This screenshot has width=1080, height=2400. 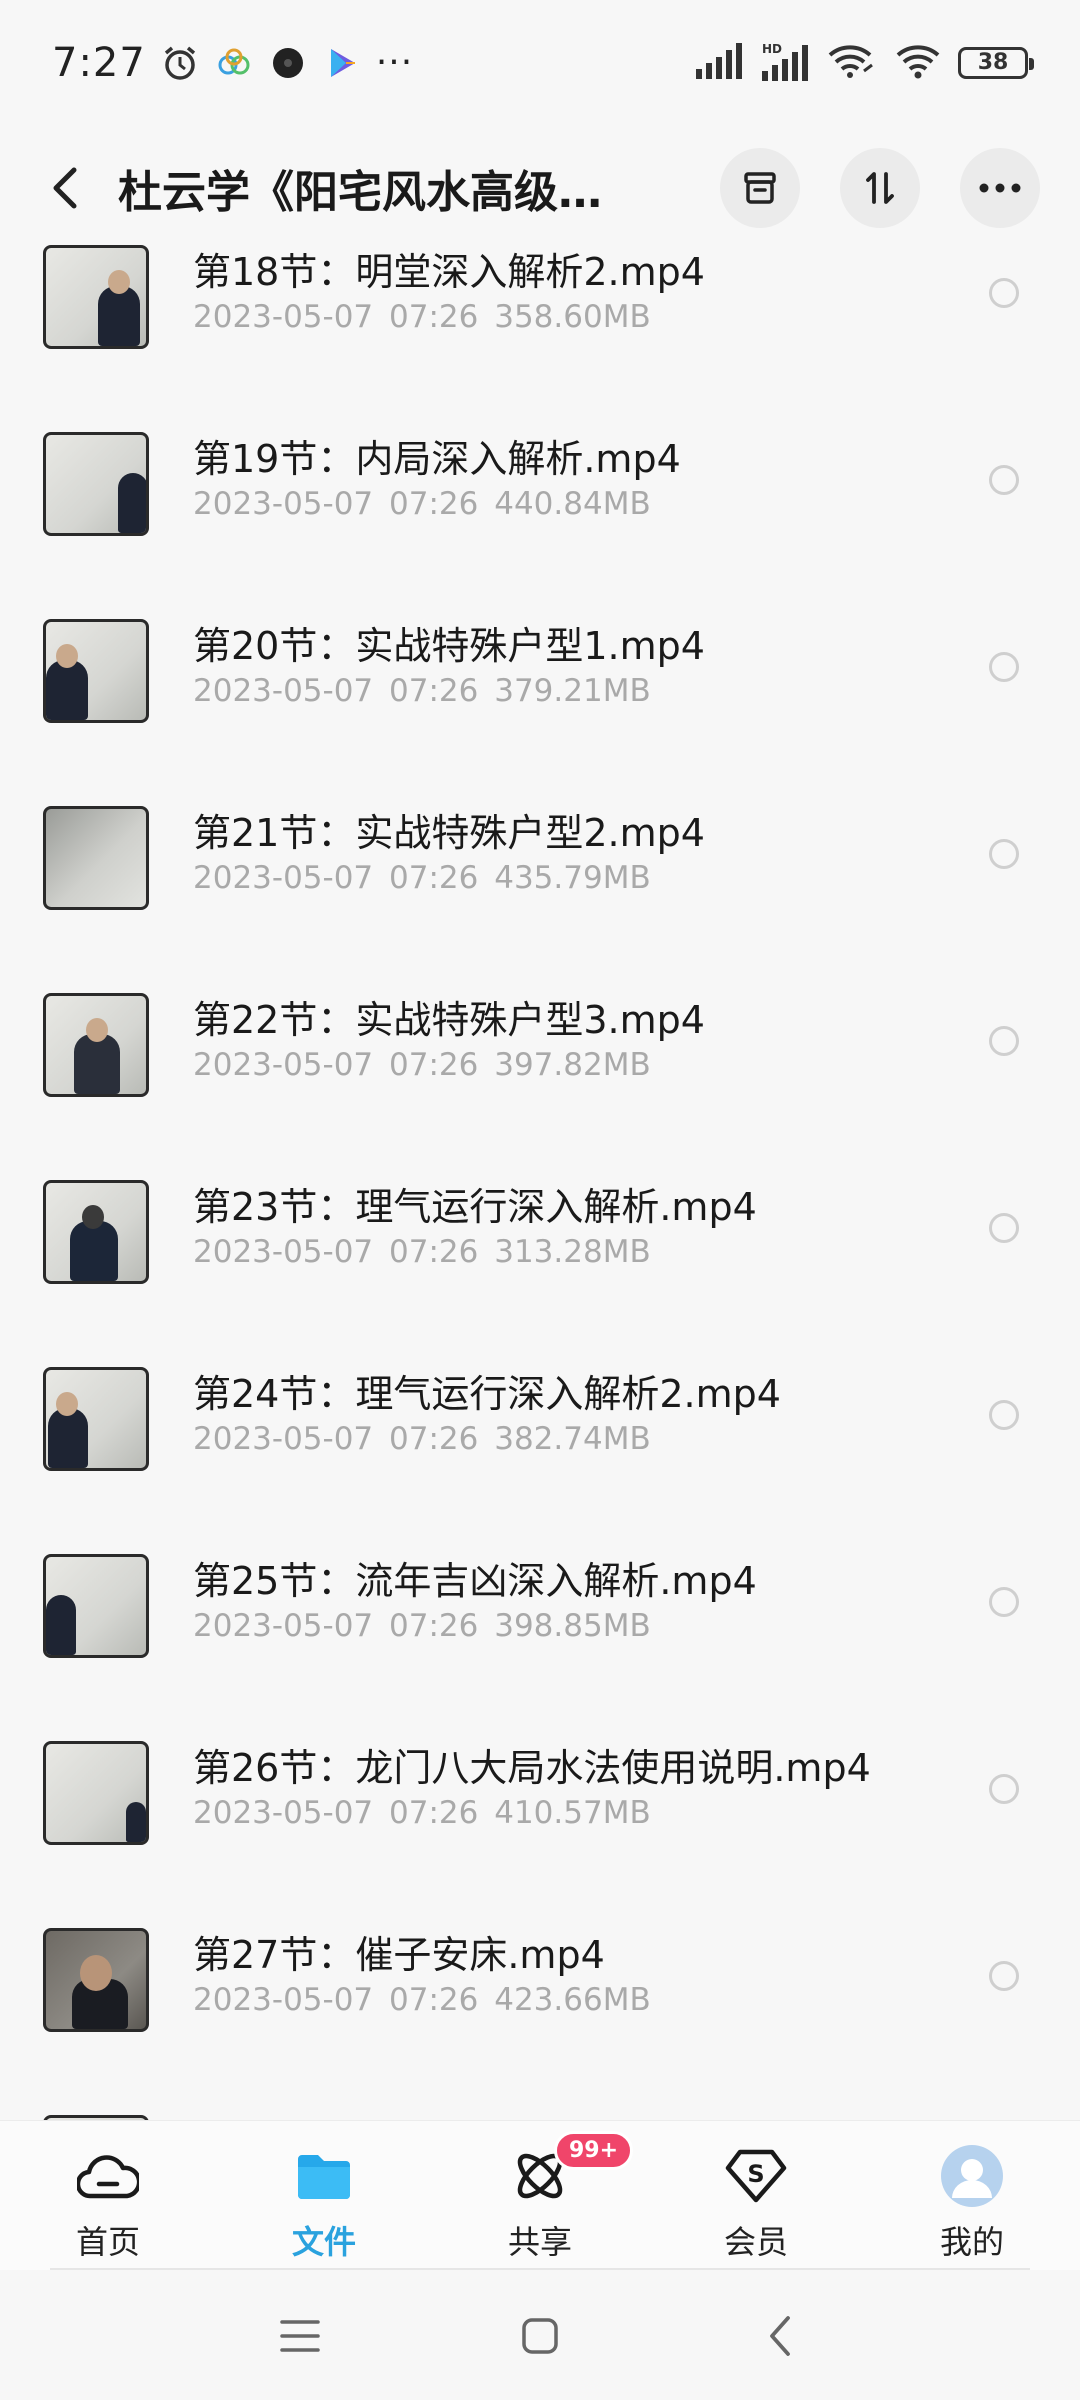 What do you see at coordinates (437, 459) in the screenshot?
I see `file-name: 第19节：内局深入解析.mp4` at bounding box center [437, 459].